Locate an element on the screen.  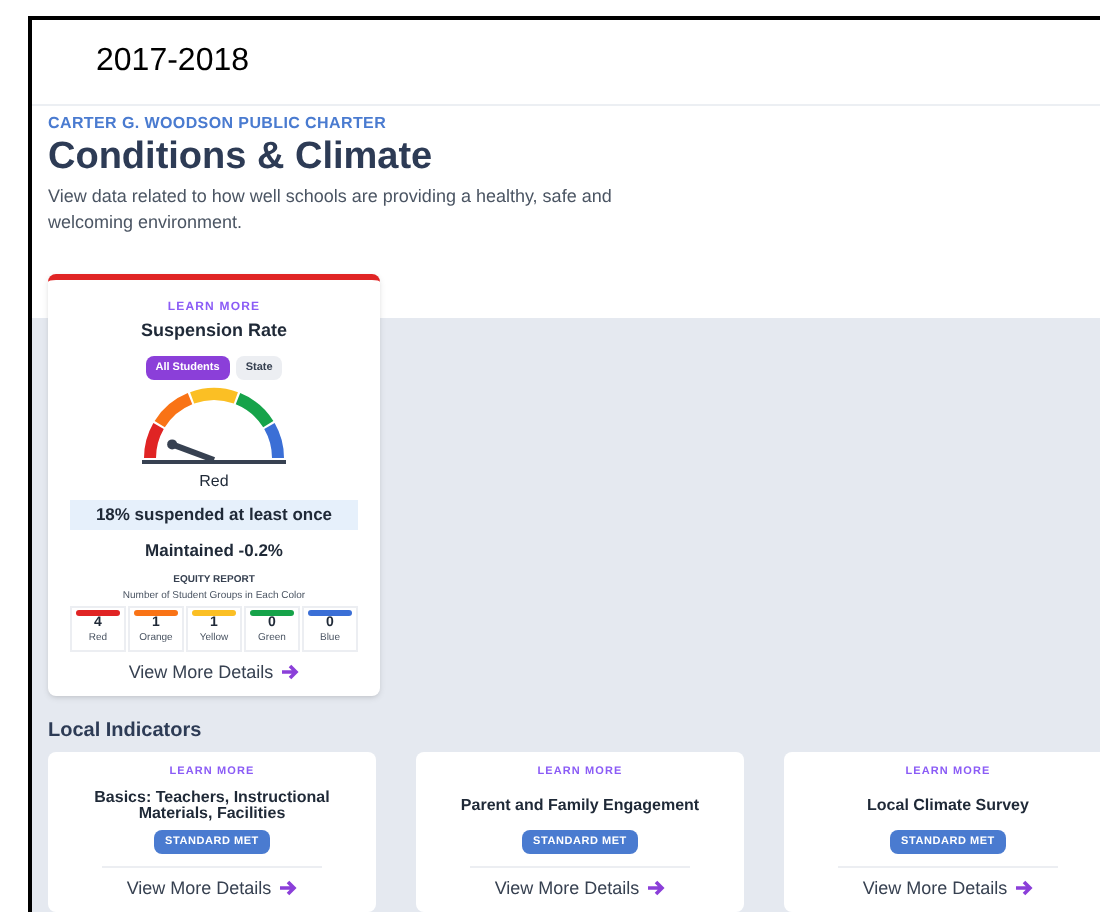
card-title: Local Climate Survey is located at coordinates (948, 806).